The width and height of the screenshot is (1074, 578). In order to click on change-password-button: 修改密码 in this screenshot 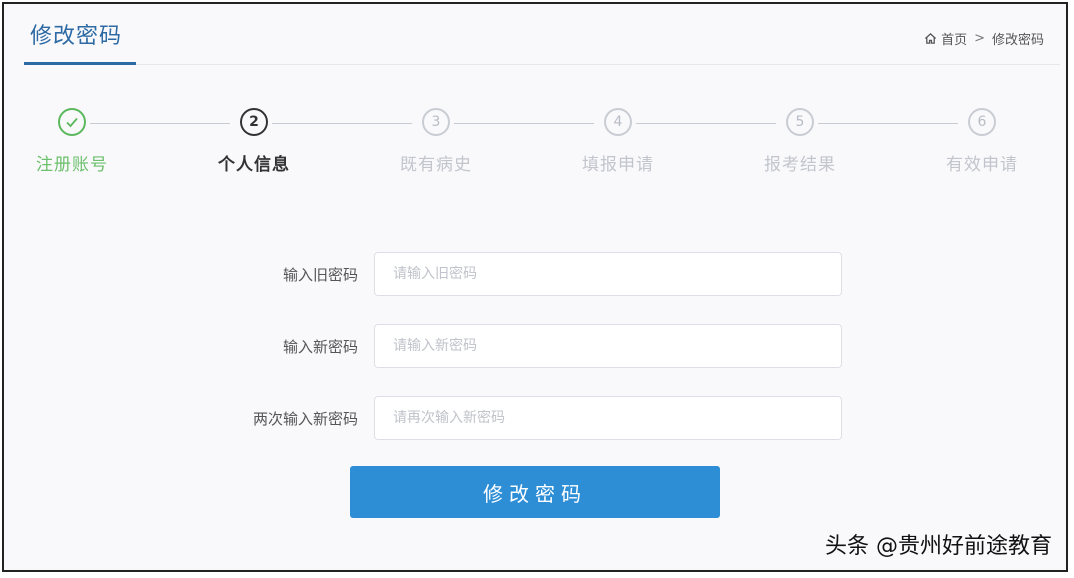, I will do `click(535, 492)`.